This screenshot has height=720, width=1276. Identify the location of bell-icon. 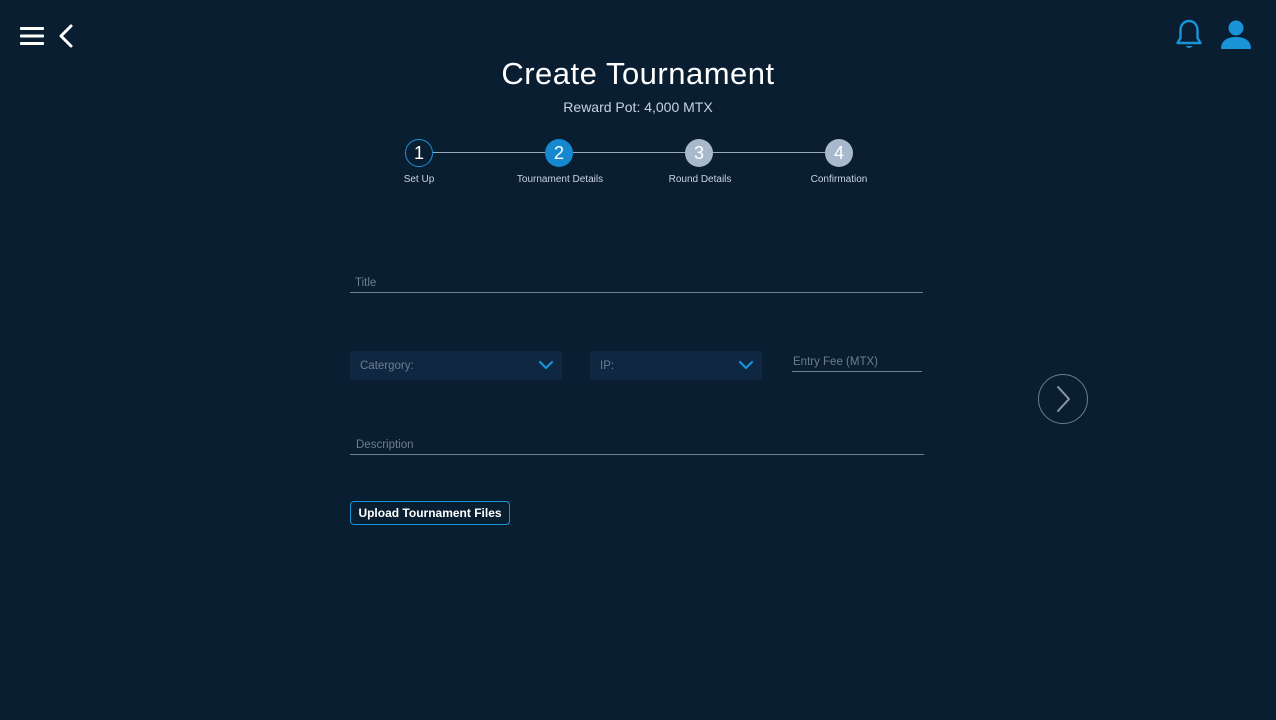
(1189, 33).